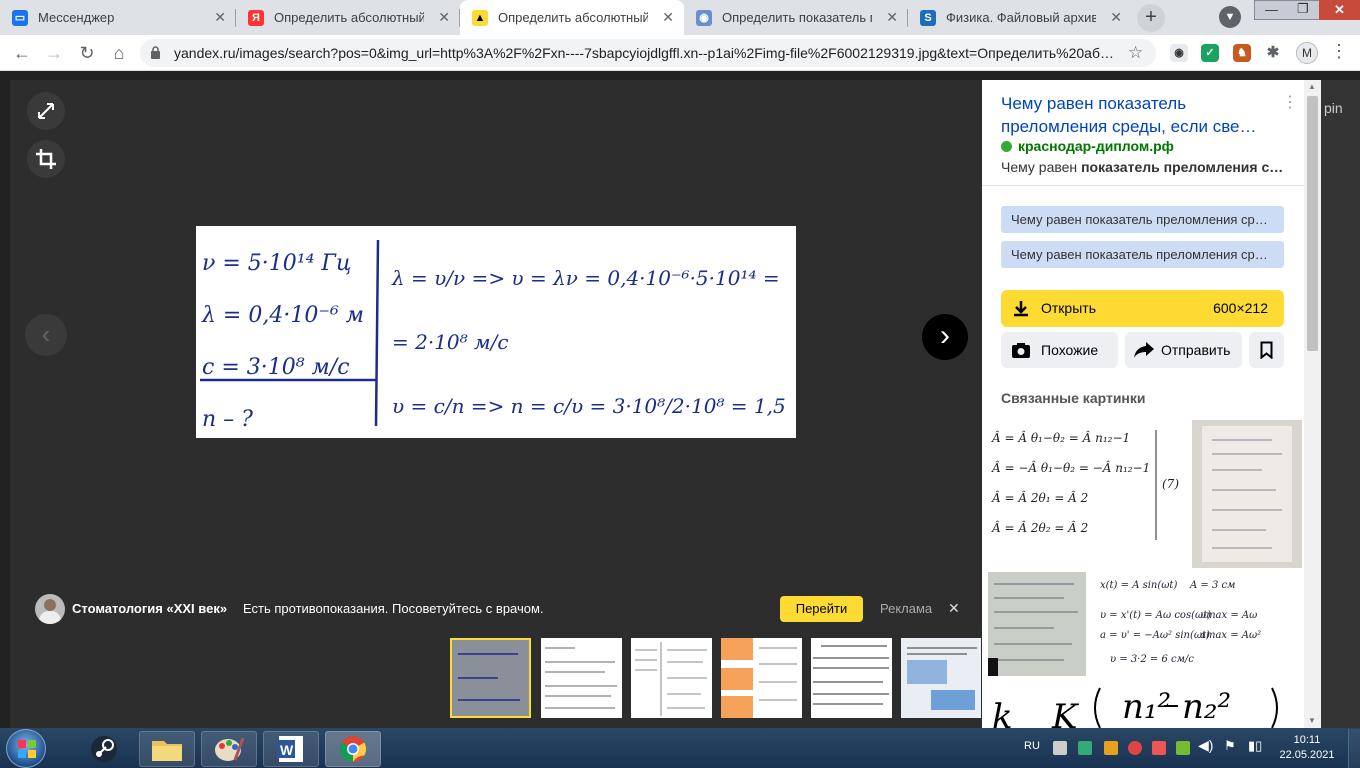  Describe the element at coordinates (1135, 53) in the screenshot. I see `bookmark-star-icon: ☆` at that location.